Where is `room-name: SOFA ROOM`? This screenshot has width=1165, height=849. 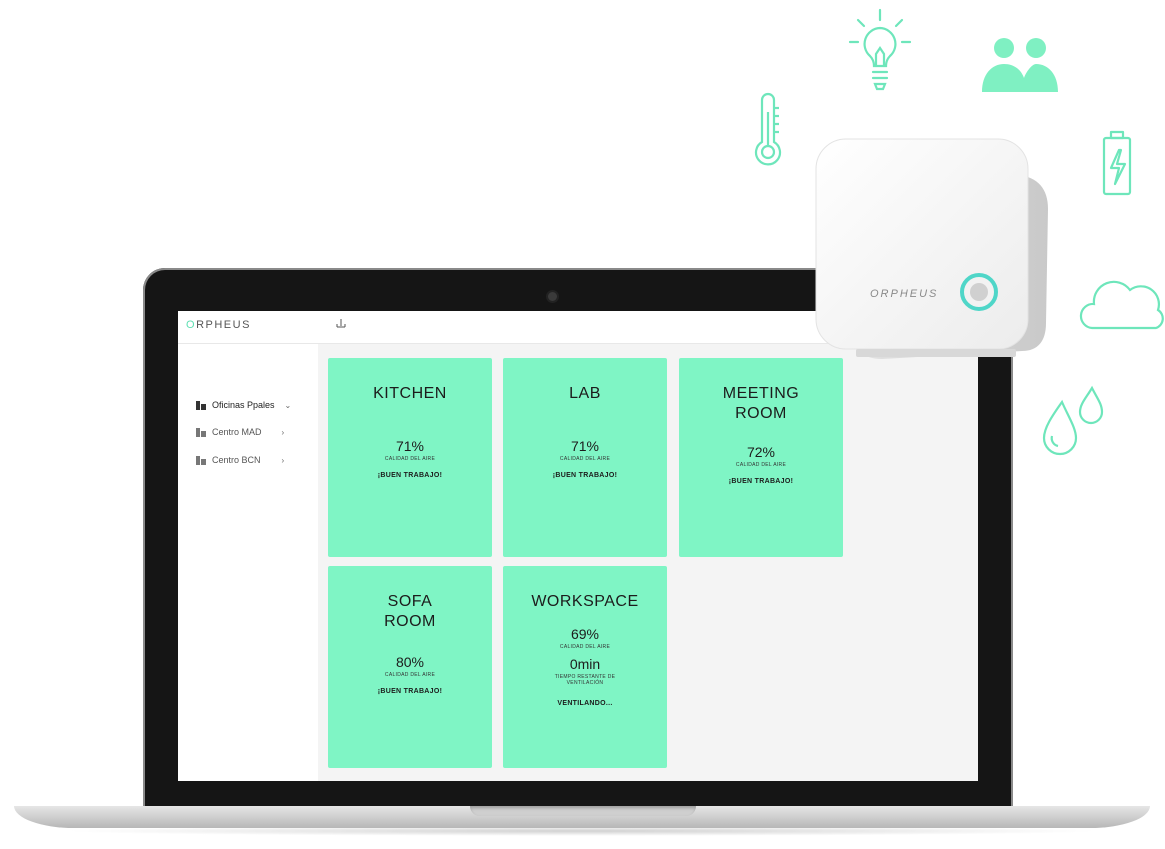
room-name: SOFA ROOM is located at coordinates (410, 612).